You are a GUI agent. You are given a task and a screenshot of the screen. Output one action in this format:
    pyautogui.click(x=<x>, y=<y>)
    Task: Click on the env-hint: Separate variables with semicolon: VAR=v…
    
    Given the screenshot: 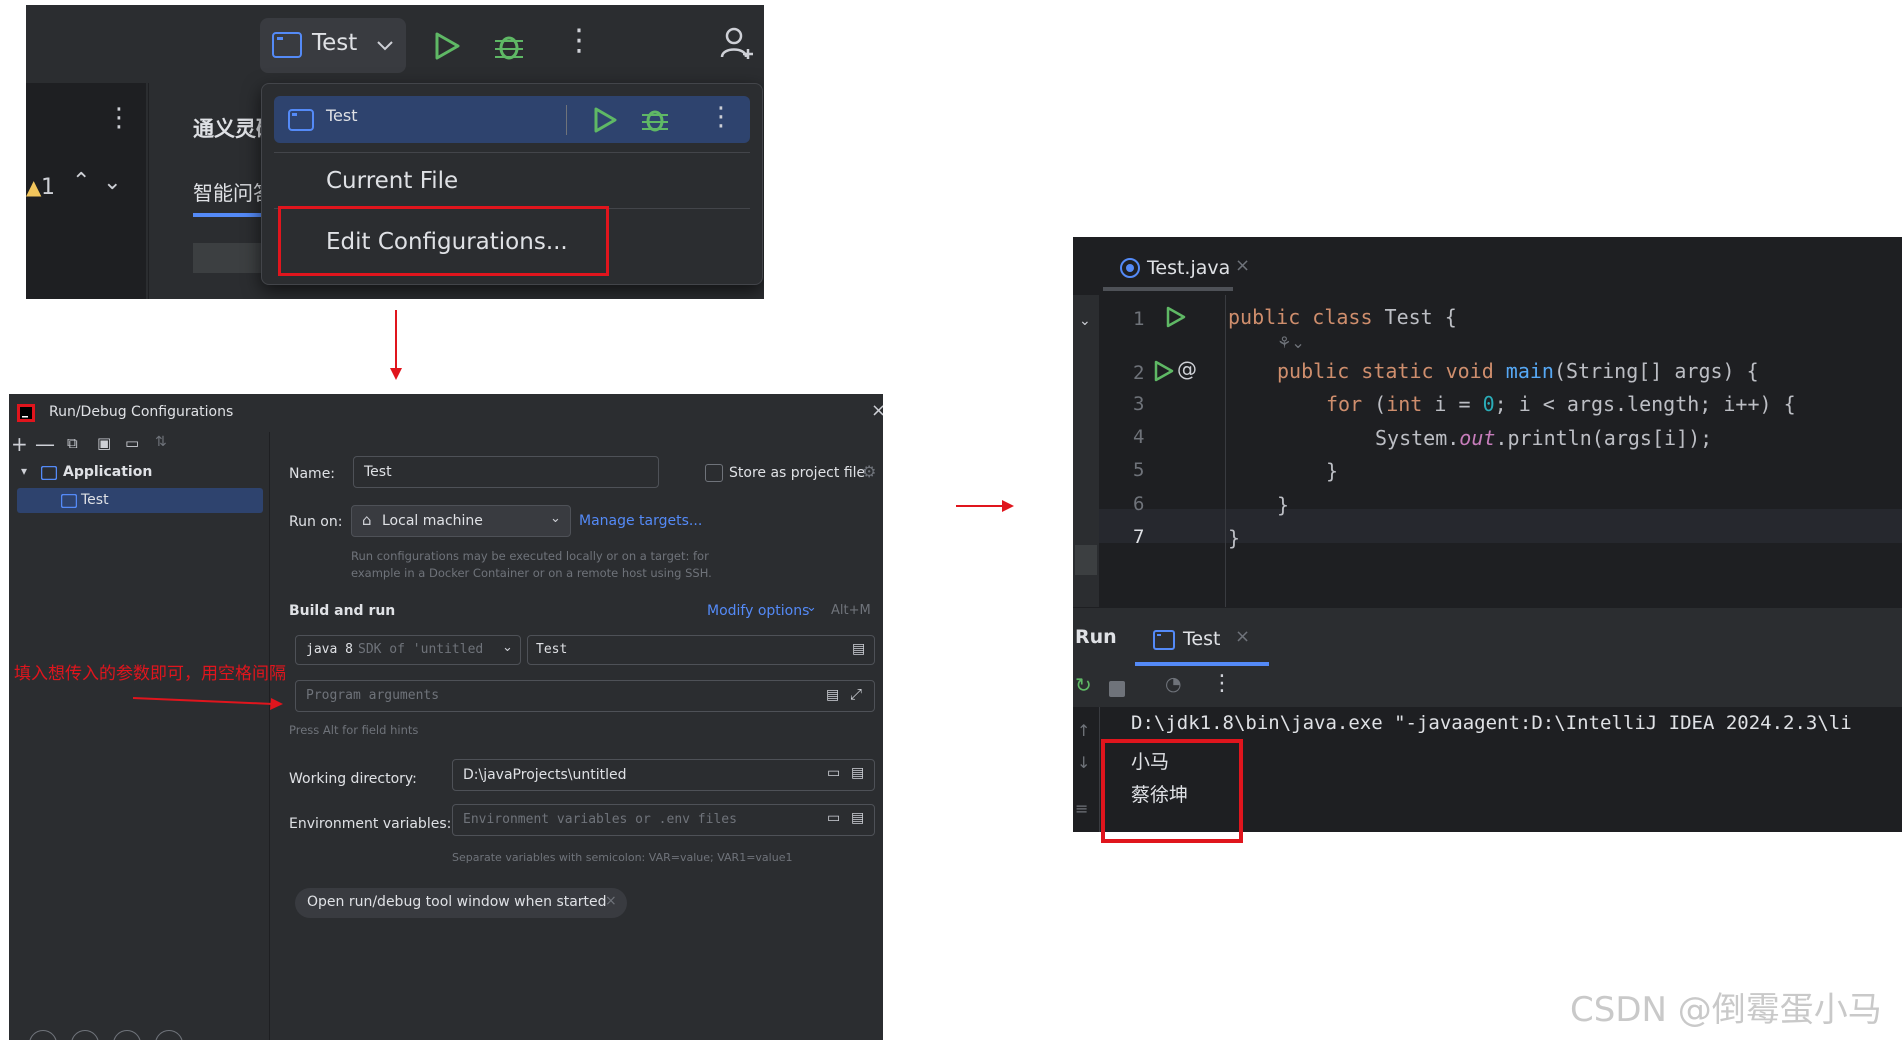 What is the action you would take?
    pyautogui.click(x=622, y=857)
    